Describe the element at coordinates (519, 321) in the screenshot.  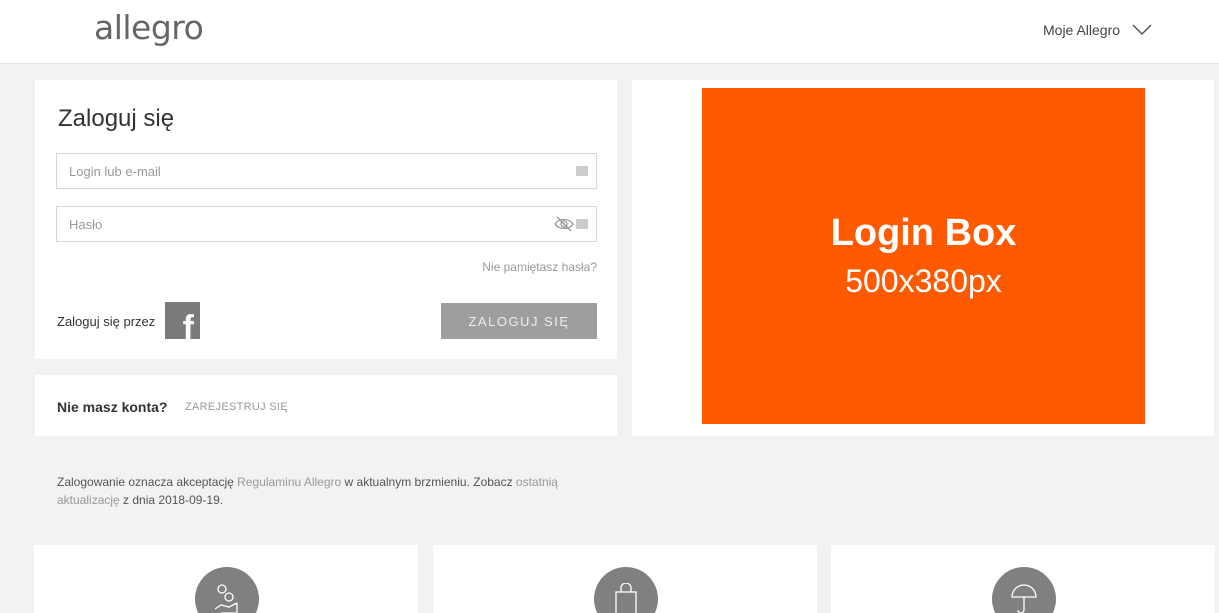
I see `login-button: ZALOGUJ SIĘ` at that location.